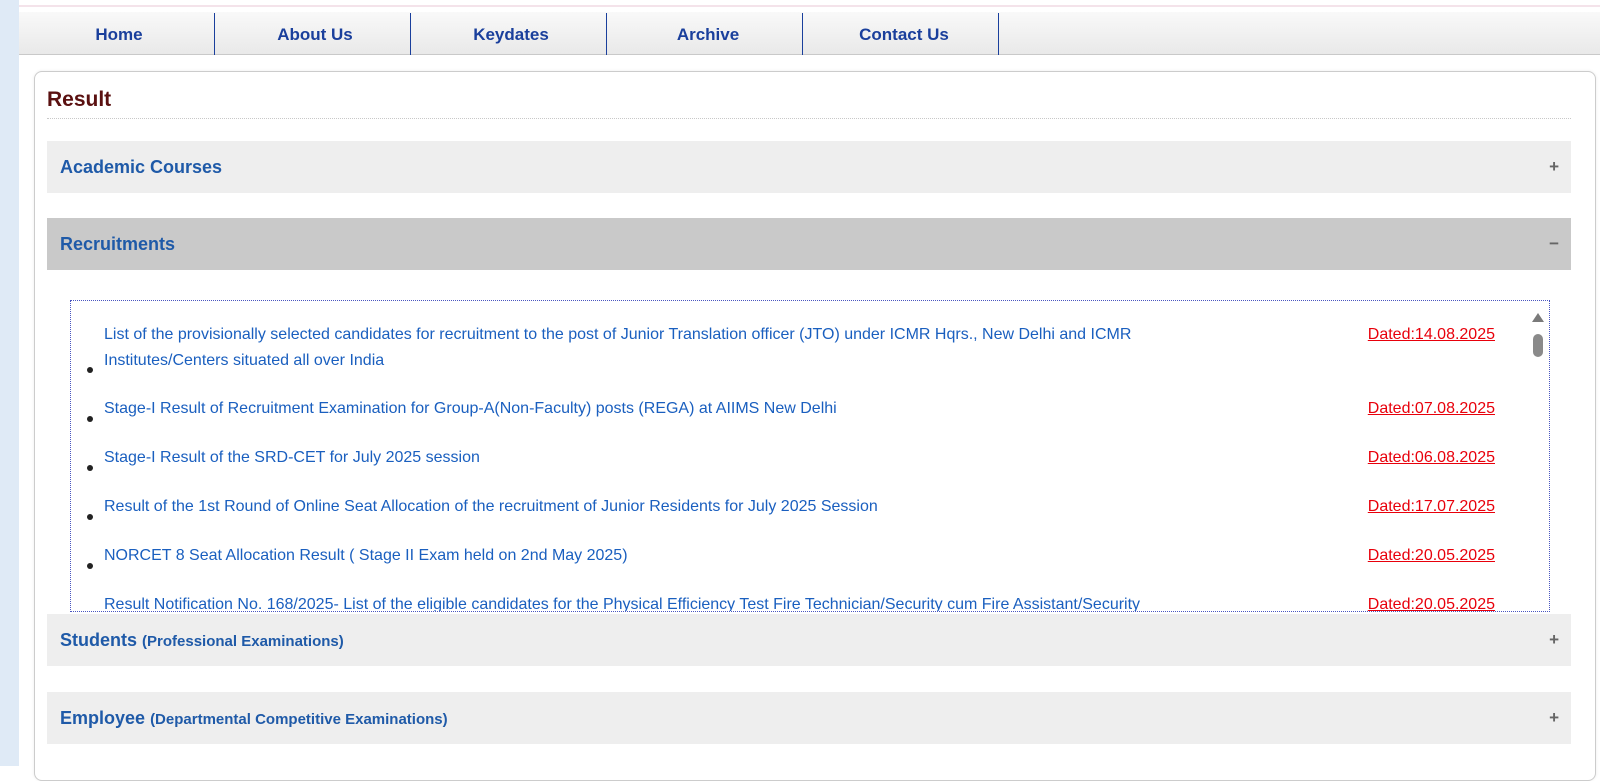 This screenshot has height=781, width=1600. What do you see at coordinates (1431, 458) in the screenshot?
I see `result-date: Dated:06.08.2025` at bounding box center [1431, 458].